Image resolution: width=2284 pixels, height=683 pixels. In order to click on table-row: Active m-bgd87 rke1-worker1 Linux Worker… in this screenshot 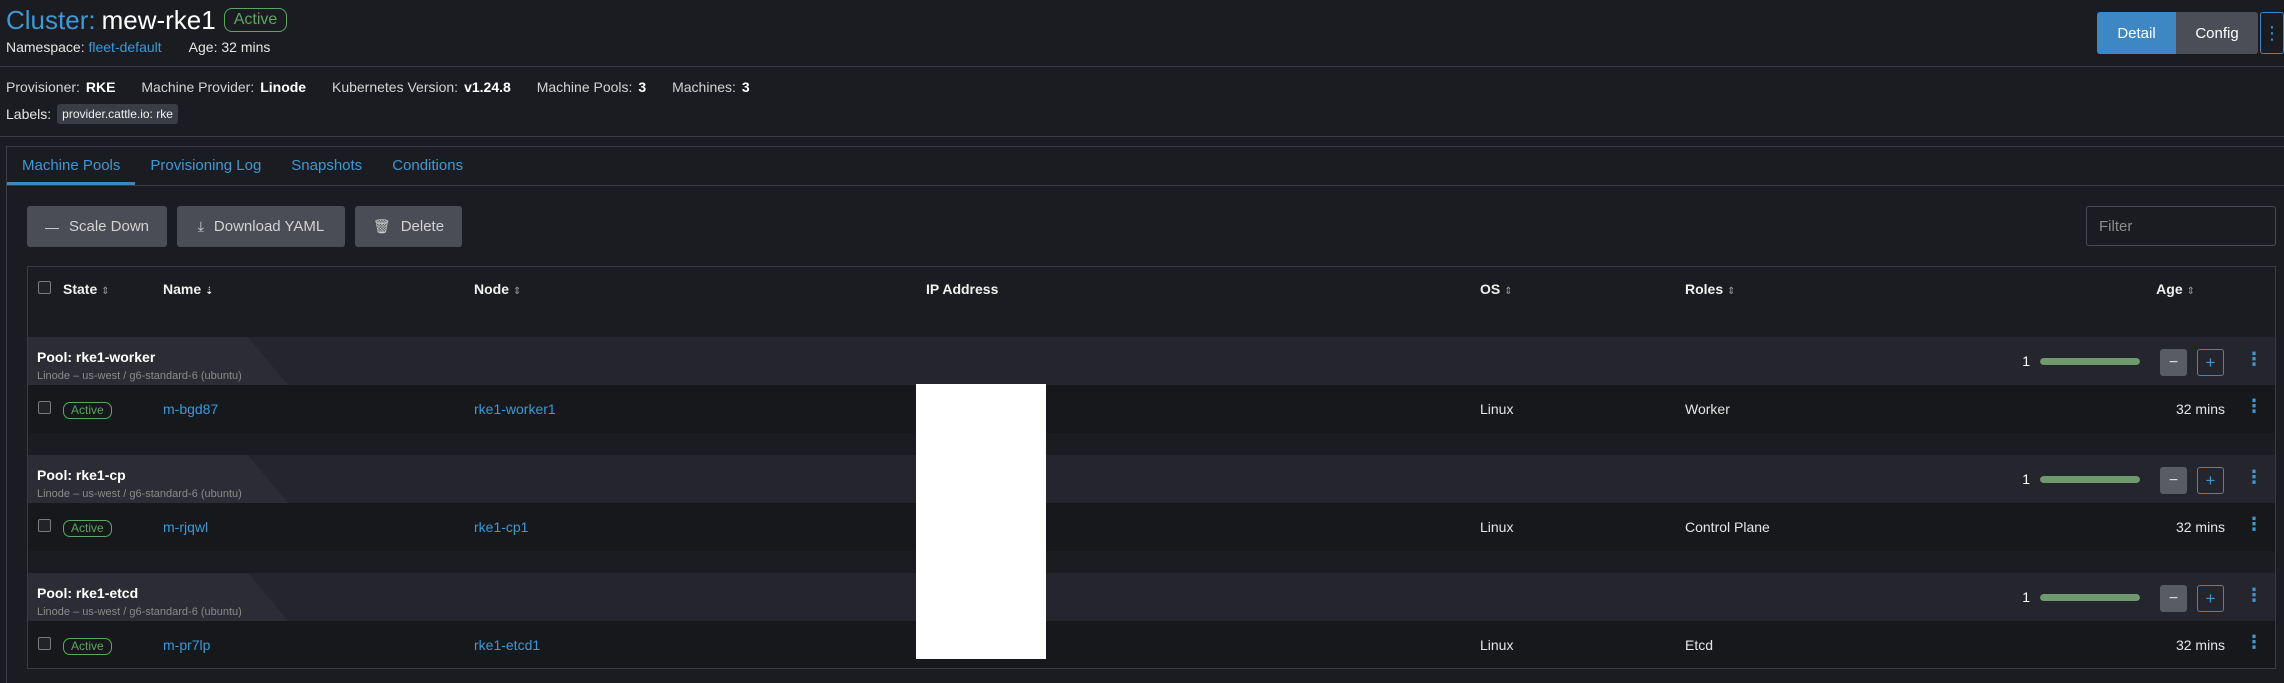, I will do `click(1151, 409)`.